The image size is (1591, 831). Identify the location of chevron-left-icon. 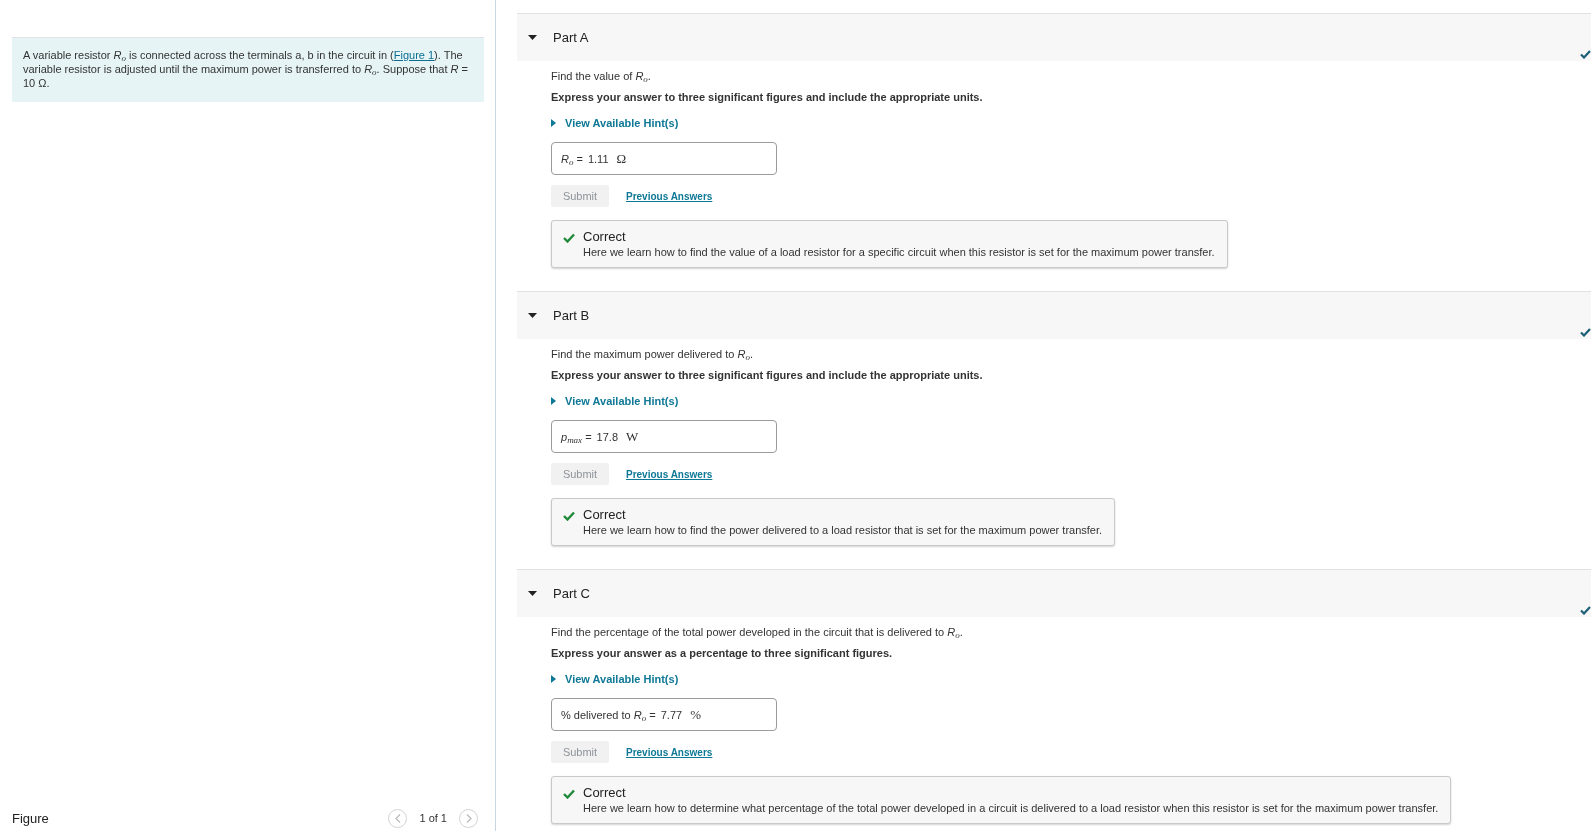
(397, 818).